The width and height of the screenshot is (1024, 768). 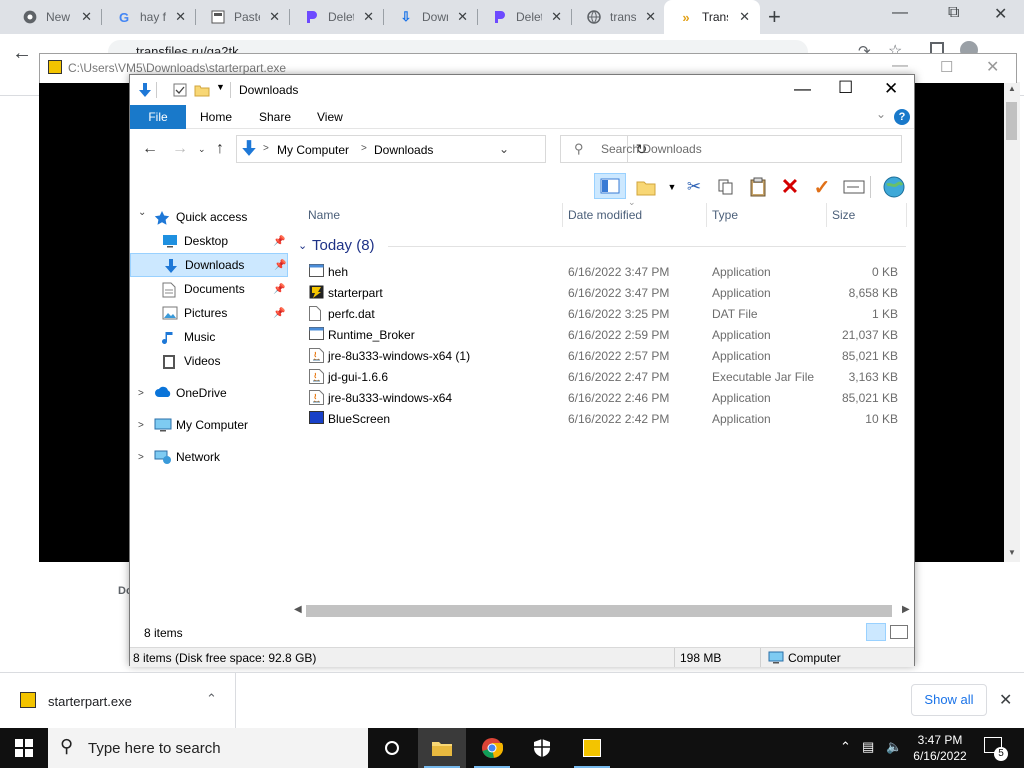 I want to click on sidebar-item-my-computer: > My Computer, so click(x=209, y=425).